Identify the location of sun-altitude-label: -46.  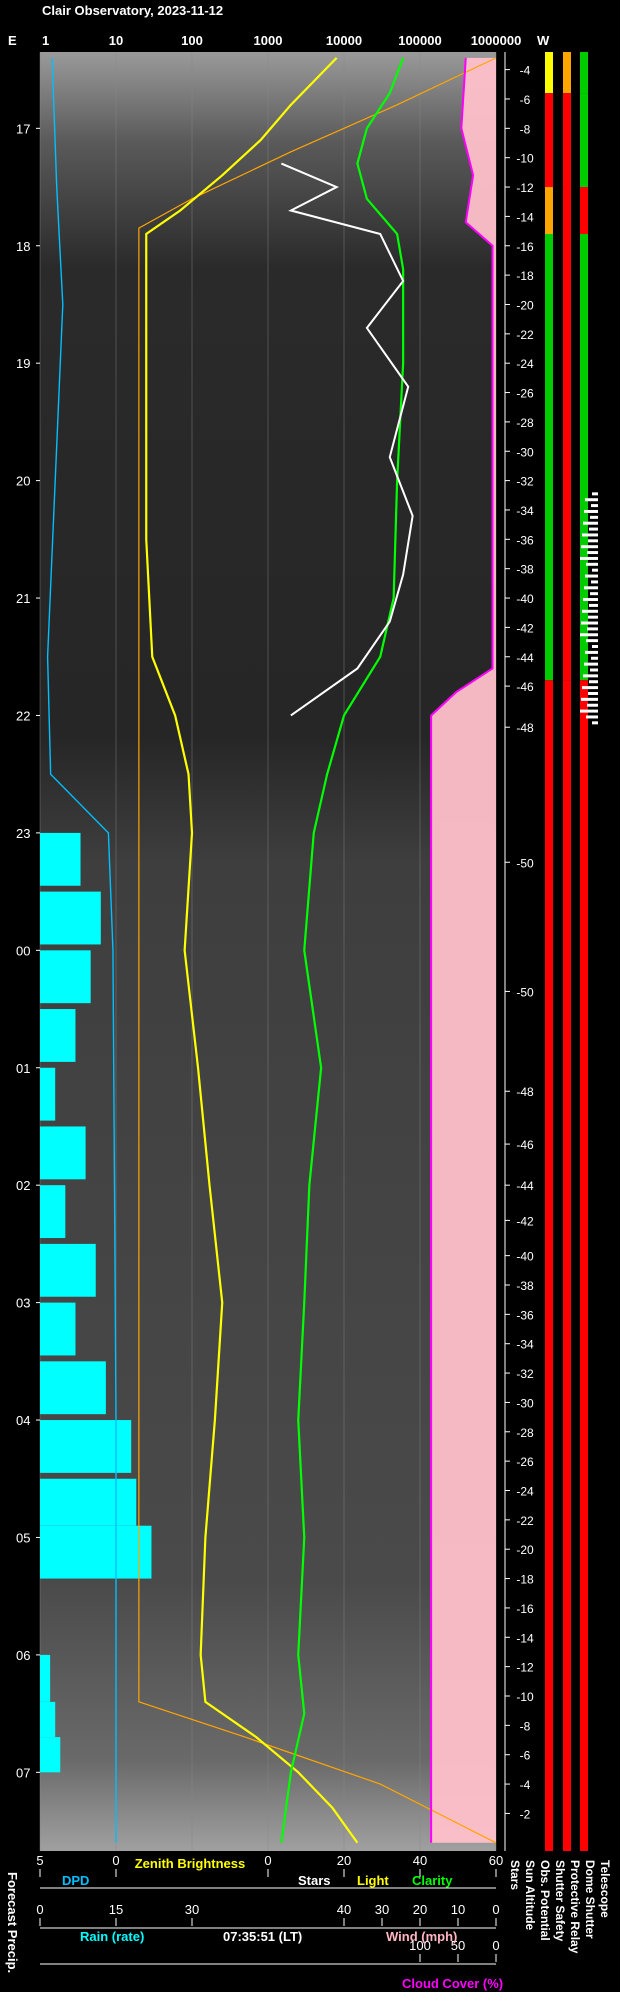
(525, 1145).